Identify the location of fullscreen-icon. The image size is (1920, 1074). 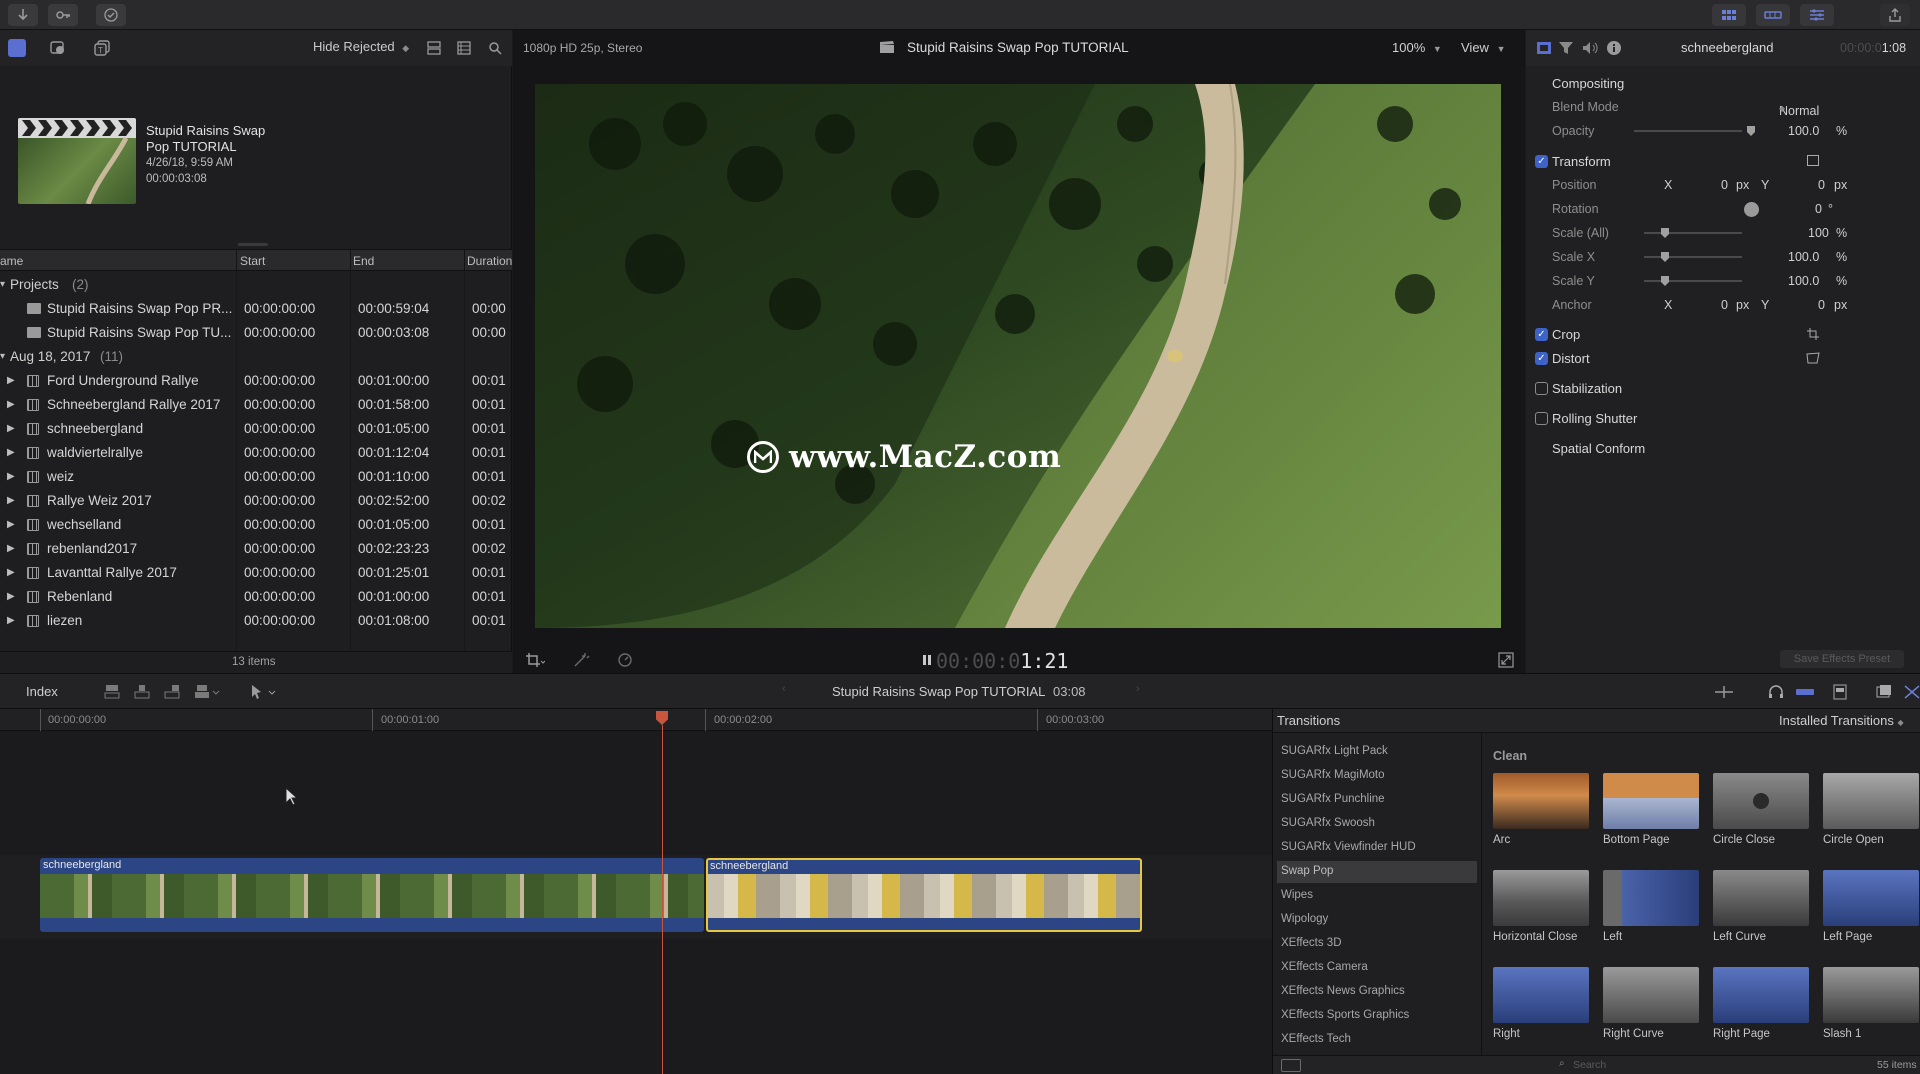
(1506, 660).